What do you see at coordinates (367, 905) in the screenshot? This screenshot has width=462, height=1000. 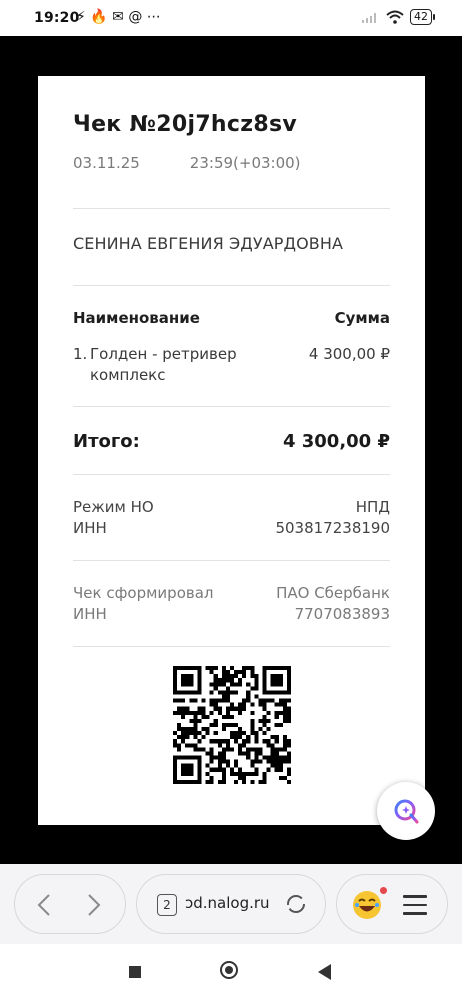 I see `laughing-emoji-icon` at bounding box center [367, 905].